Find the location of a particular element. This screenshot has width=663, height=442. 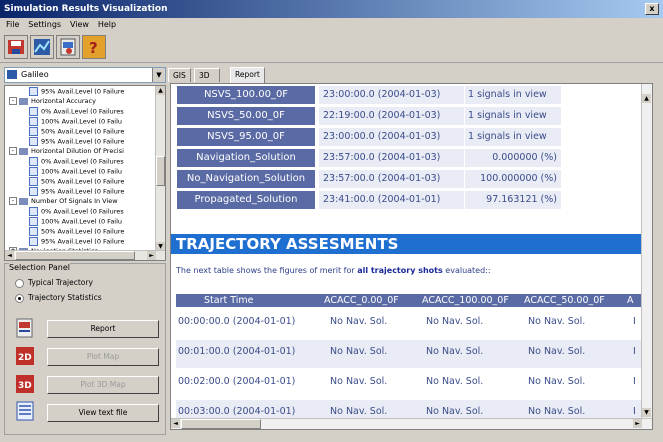

tab-gis: GIS is located at coordinates (179, 75).